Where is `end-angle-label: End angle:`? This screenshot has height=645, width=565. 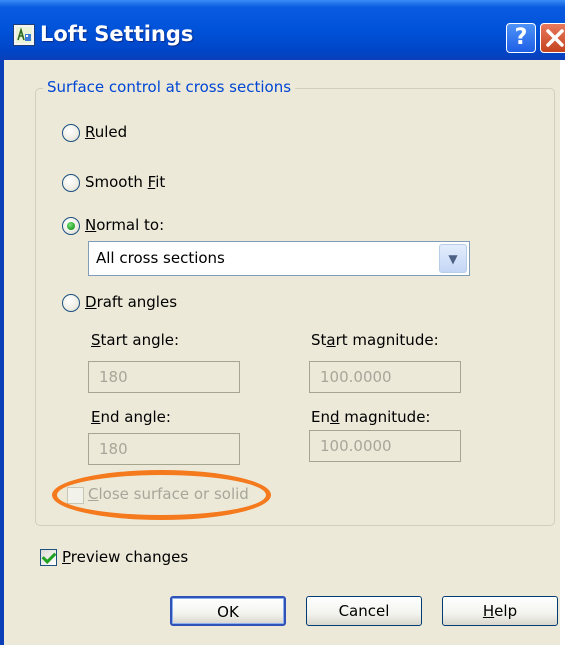
end-angle-label: End angle: is located at coordinates (131, 417).